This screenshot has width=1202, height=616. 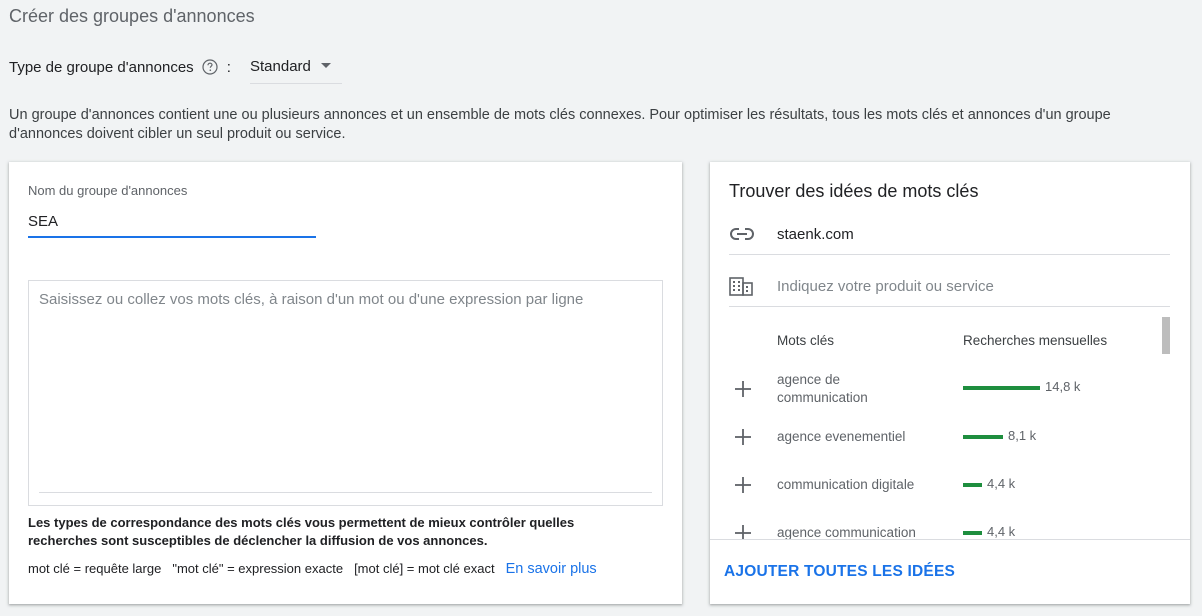 I want to click on keyword-volume: 14,8 k, so click(x=1063, y=386).